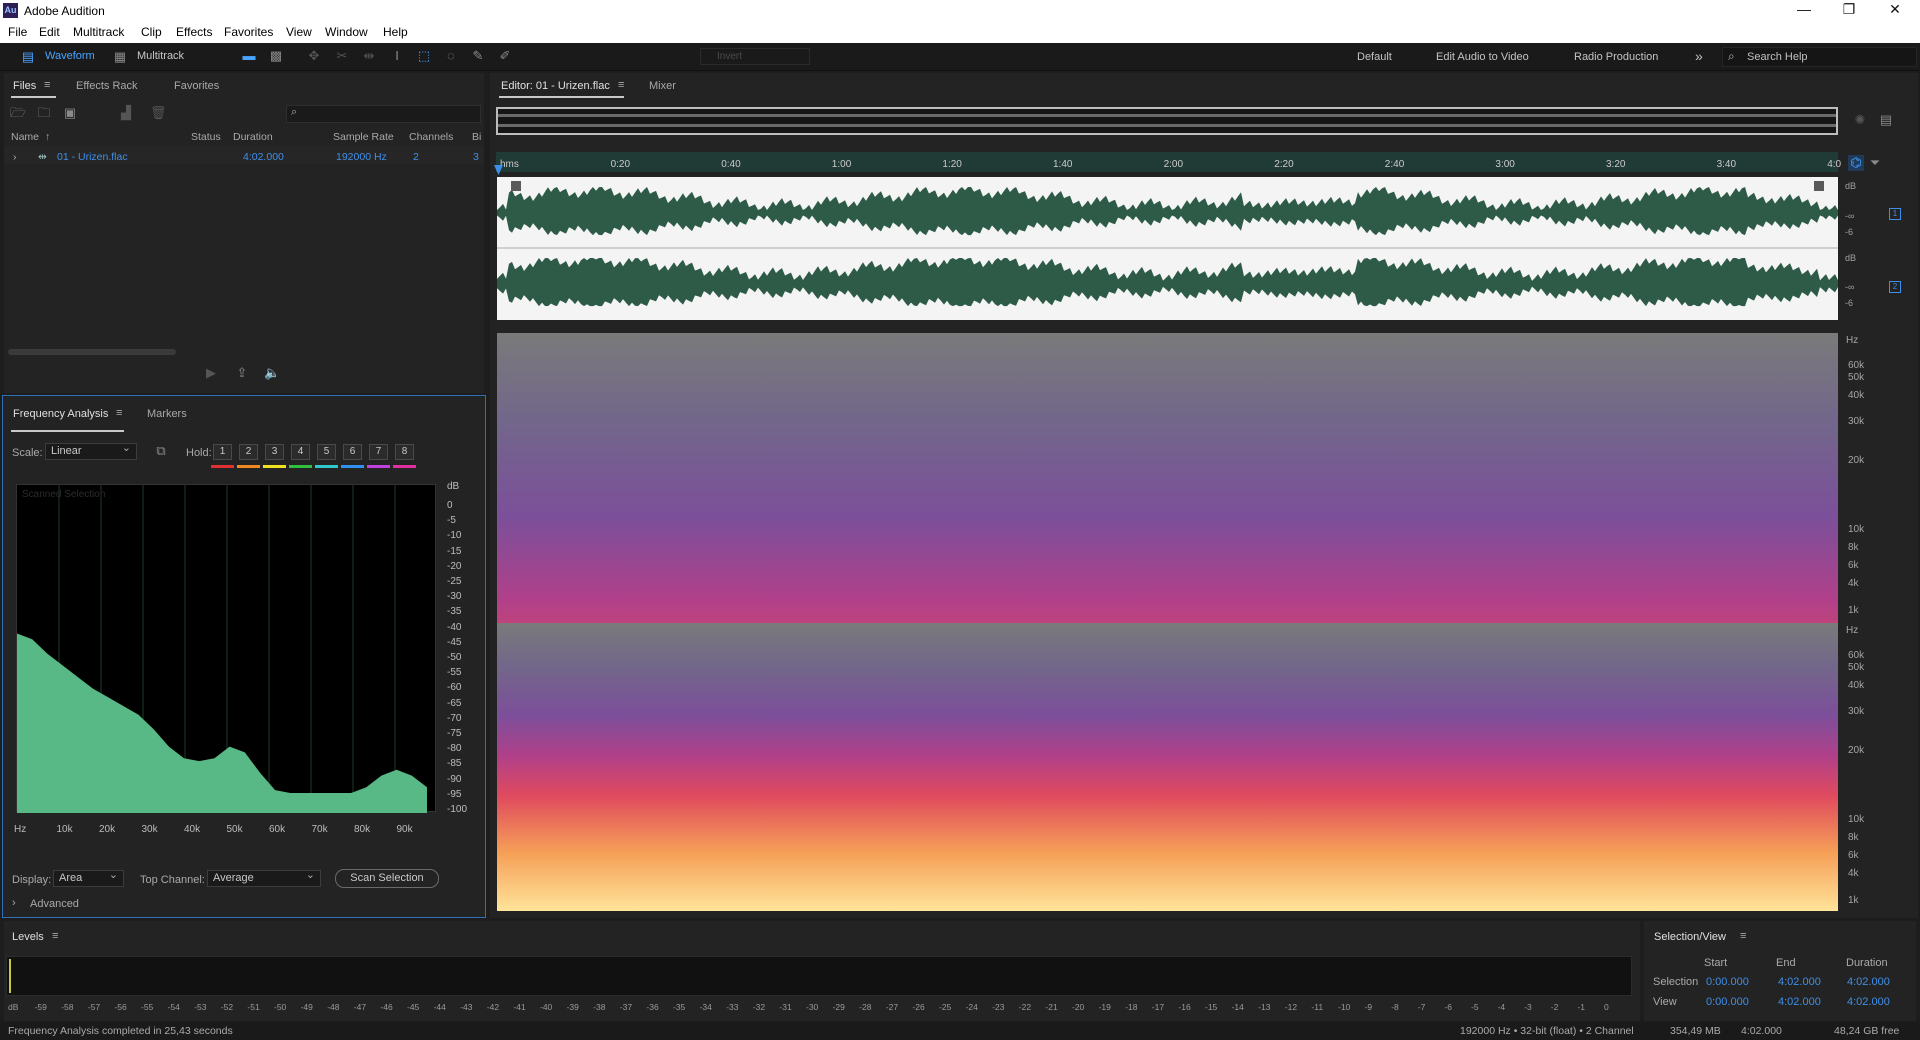 The width and height of the screenshot is (1920, 1040). What do you see at coordinates (451, 56) in the screenshot?
I see `lasso-tool-icon: ◌` at bounding box center [451, 56].